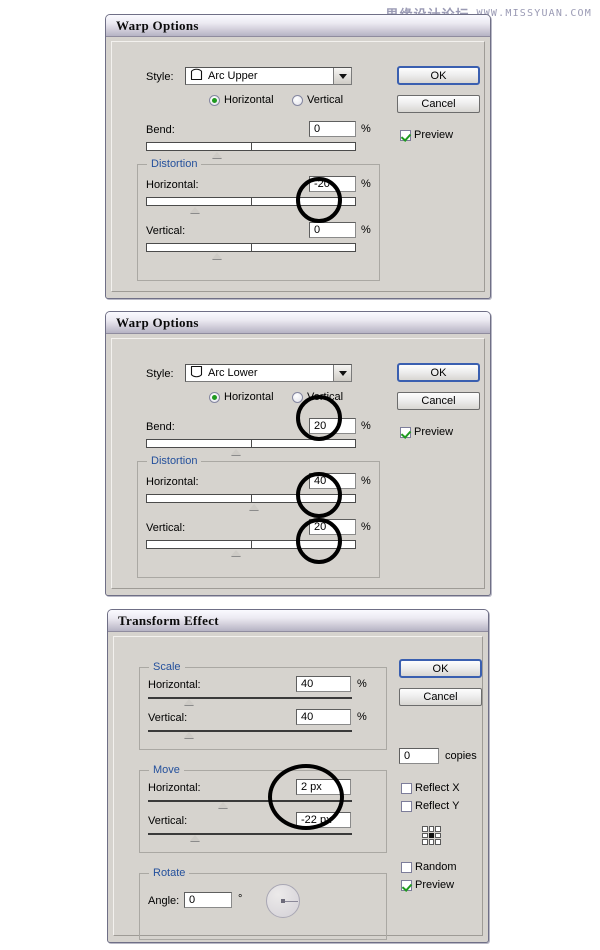  What do you see at coordinates (325, 397) in the screenshot?
I see `radio-vertical-label: Vertical` at bounding box center [325, 397].